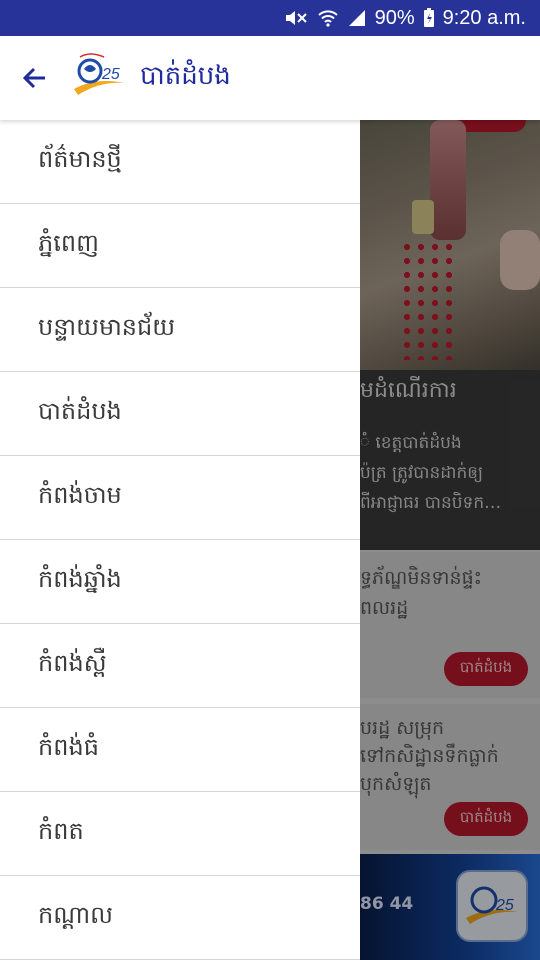 The height and width of the screenshot is (960, 540). Describe the element at coordinates (110, 74) in the screenshot. I see `svg-text: 25` at that location.